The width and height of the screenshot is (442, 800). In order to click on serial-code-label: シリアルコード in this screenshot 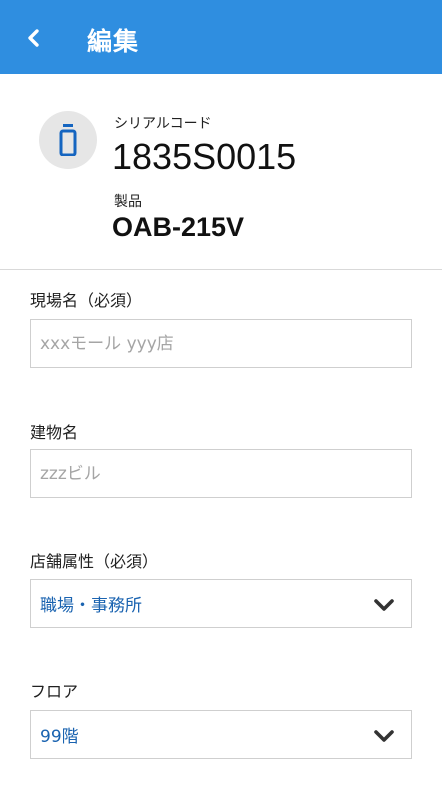, I will do `click(163, 124)`.